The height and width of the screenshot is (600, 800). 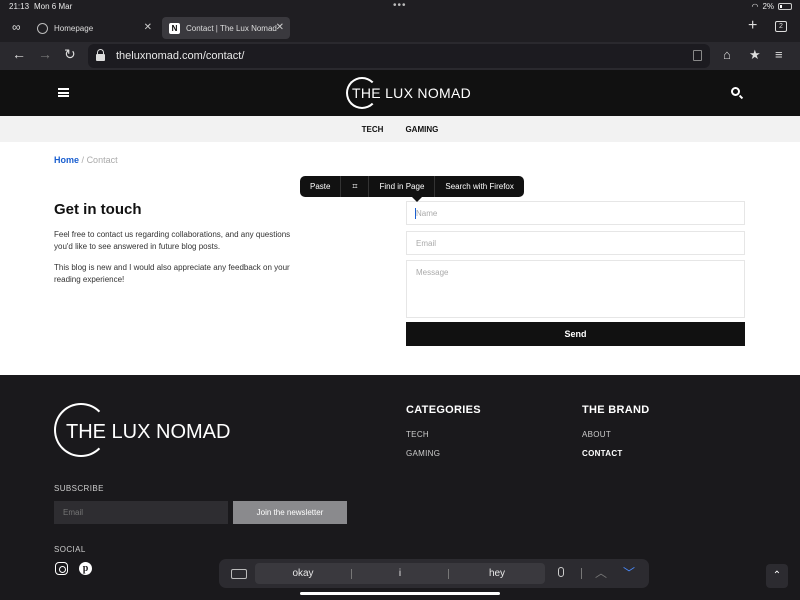 What do you see at coordinates (629, 572) in the screenshot?
I see `next-field-icon: ﹀` at bounding box center [629, 572].